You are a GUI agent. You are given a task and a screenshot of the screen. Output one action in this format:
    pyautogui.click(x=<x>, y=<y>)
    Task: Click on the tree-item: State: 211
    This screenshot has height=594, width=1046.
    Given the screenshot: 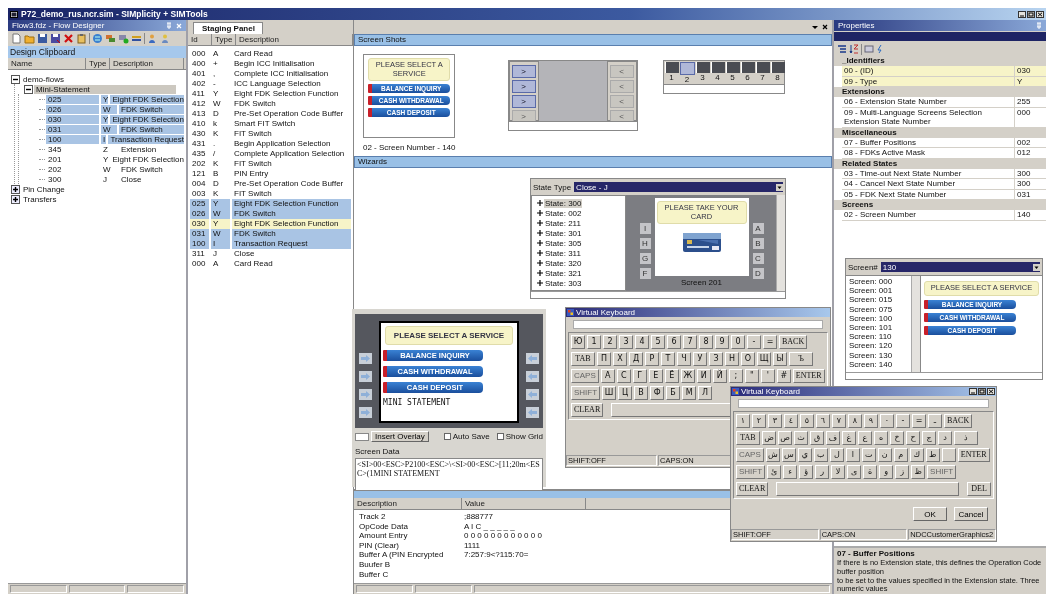 What is the action you would take?
    pyautogui.click(x=563, y=223)
    